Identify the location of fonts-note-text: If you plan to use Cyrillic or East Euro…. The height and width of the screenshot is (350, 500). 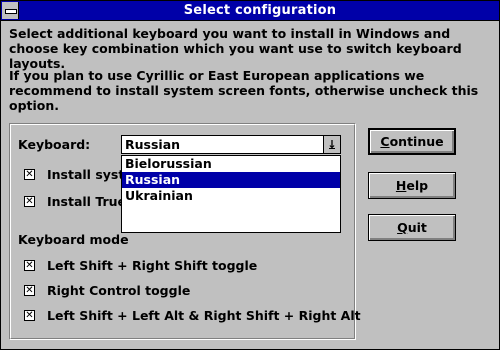
(244, 90).